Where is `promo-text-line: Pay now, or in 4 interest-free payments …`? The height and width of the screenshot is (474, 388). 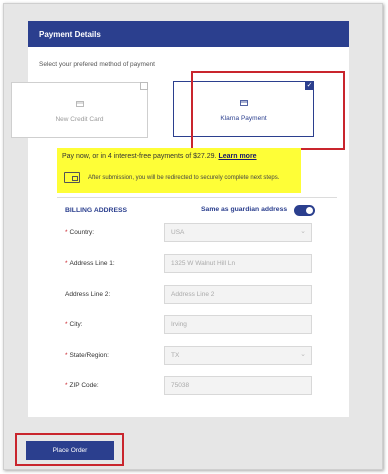 promo-text-line: Pay now, or in 4 interest-free payments … is located at coordinates (159, 156).